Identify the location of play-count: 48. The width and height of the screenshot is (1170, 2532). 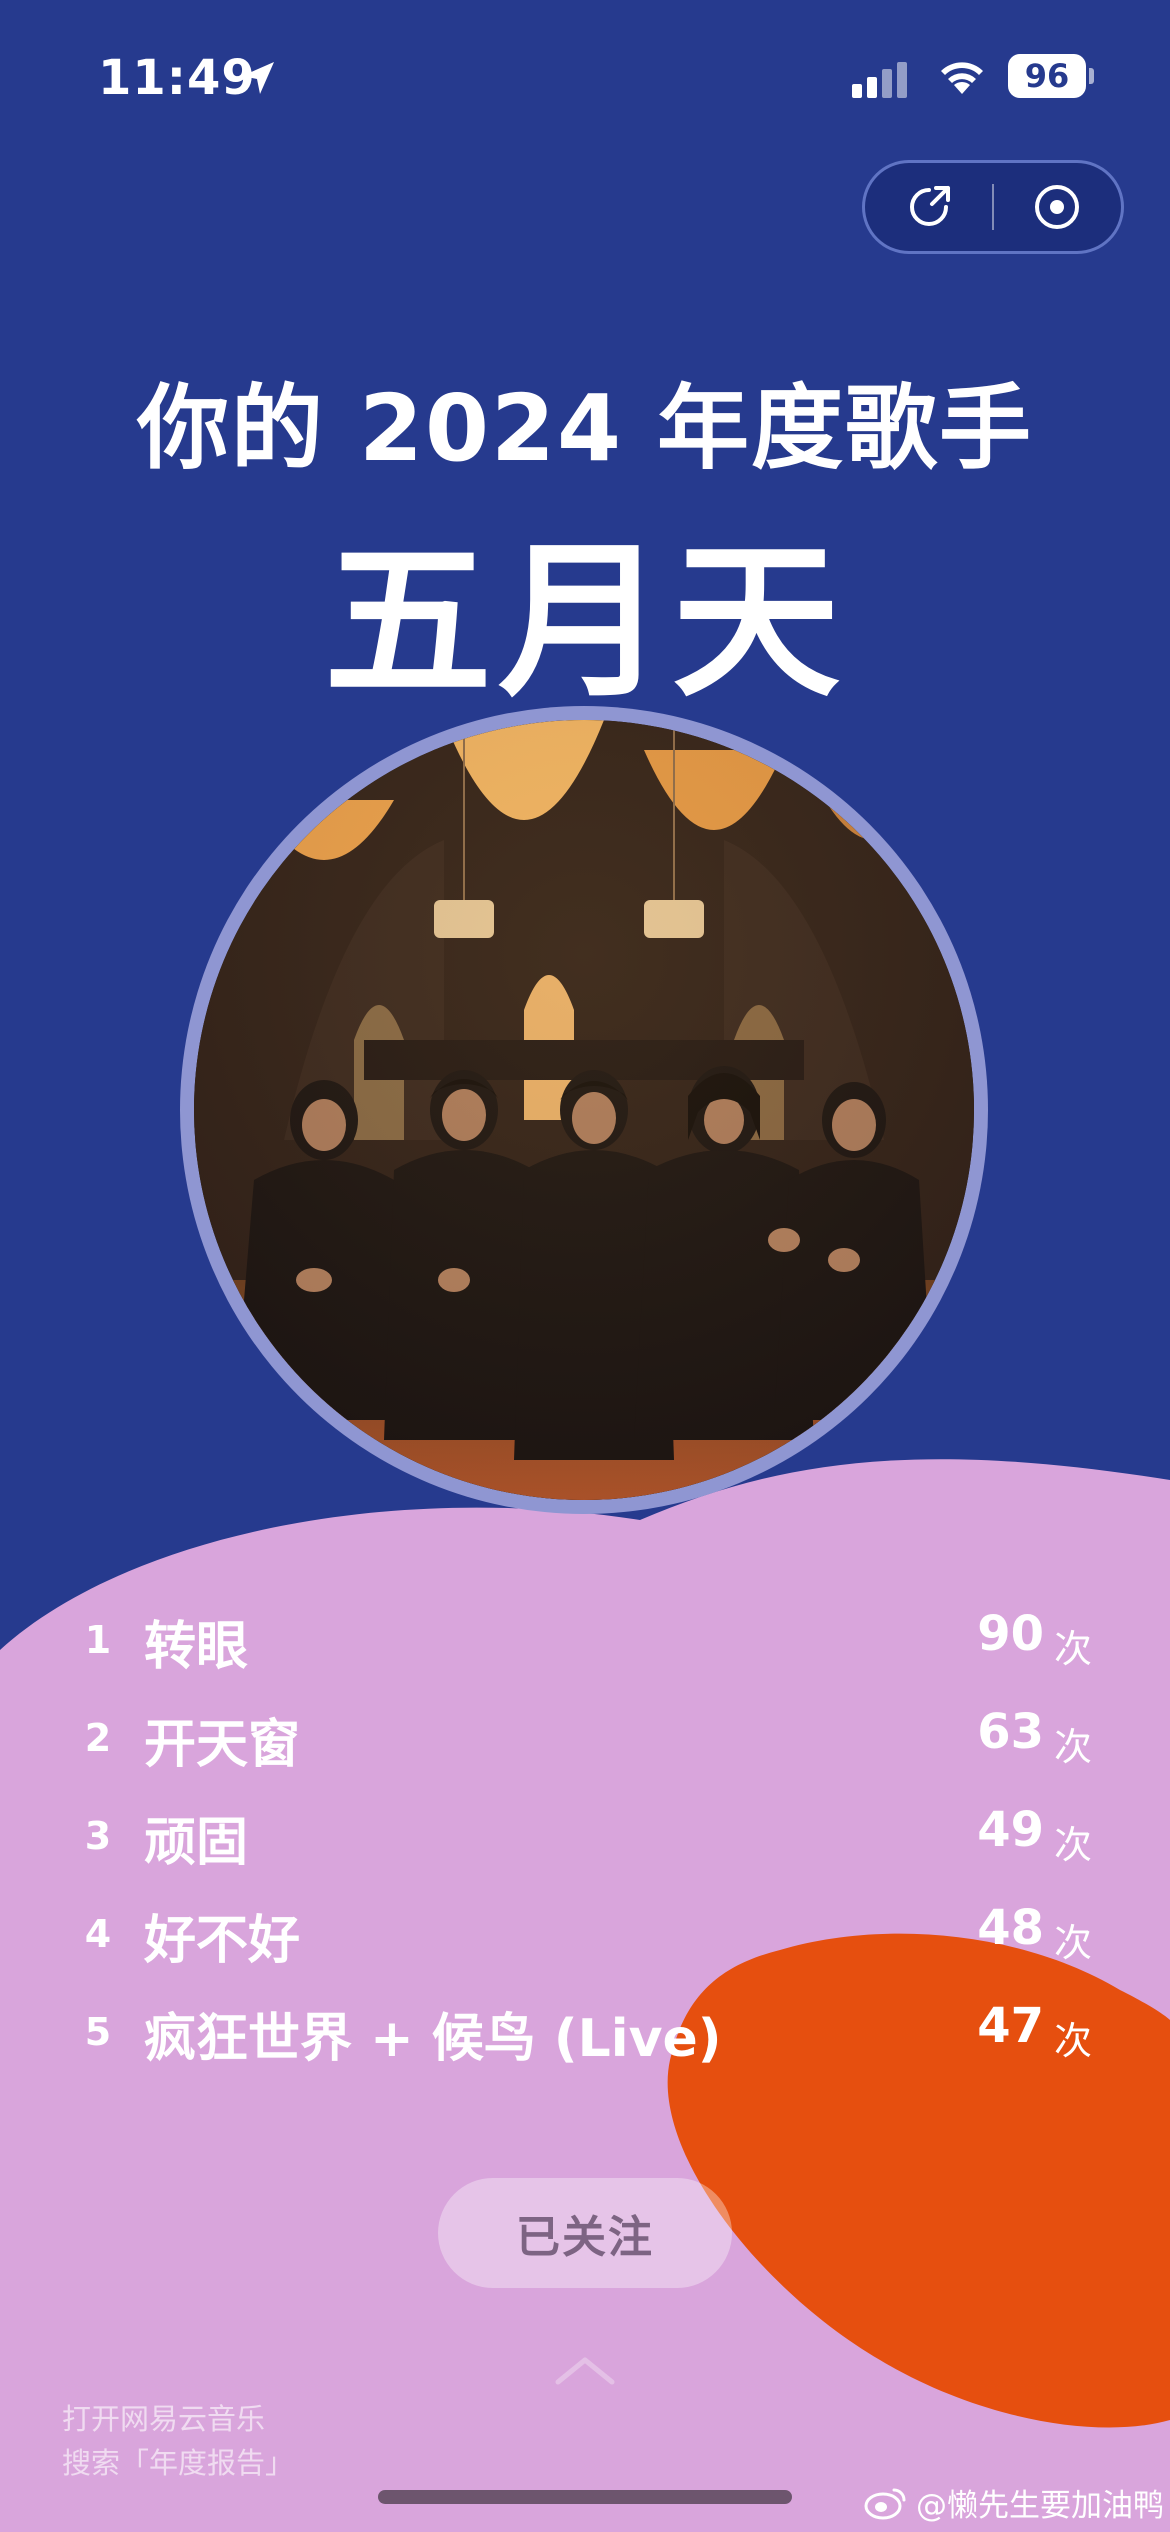
(1010, 1928).